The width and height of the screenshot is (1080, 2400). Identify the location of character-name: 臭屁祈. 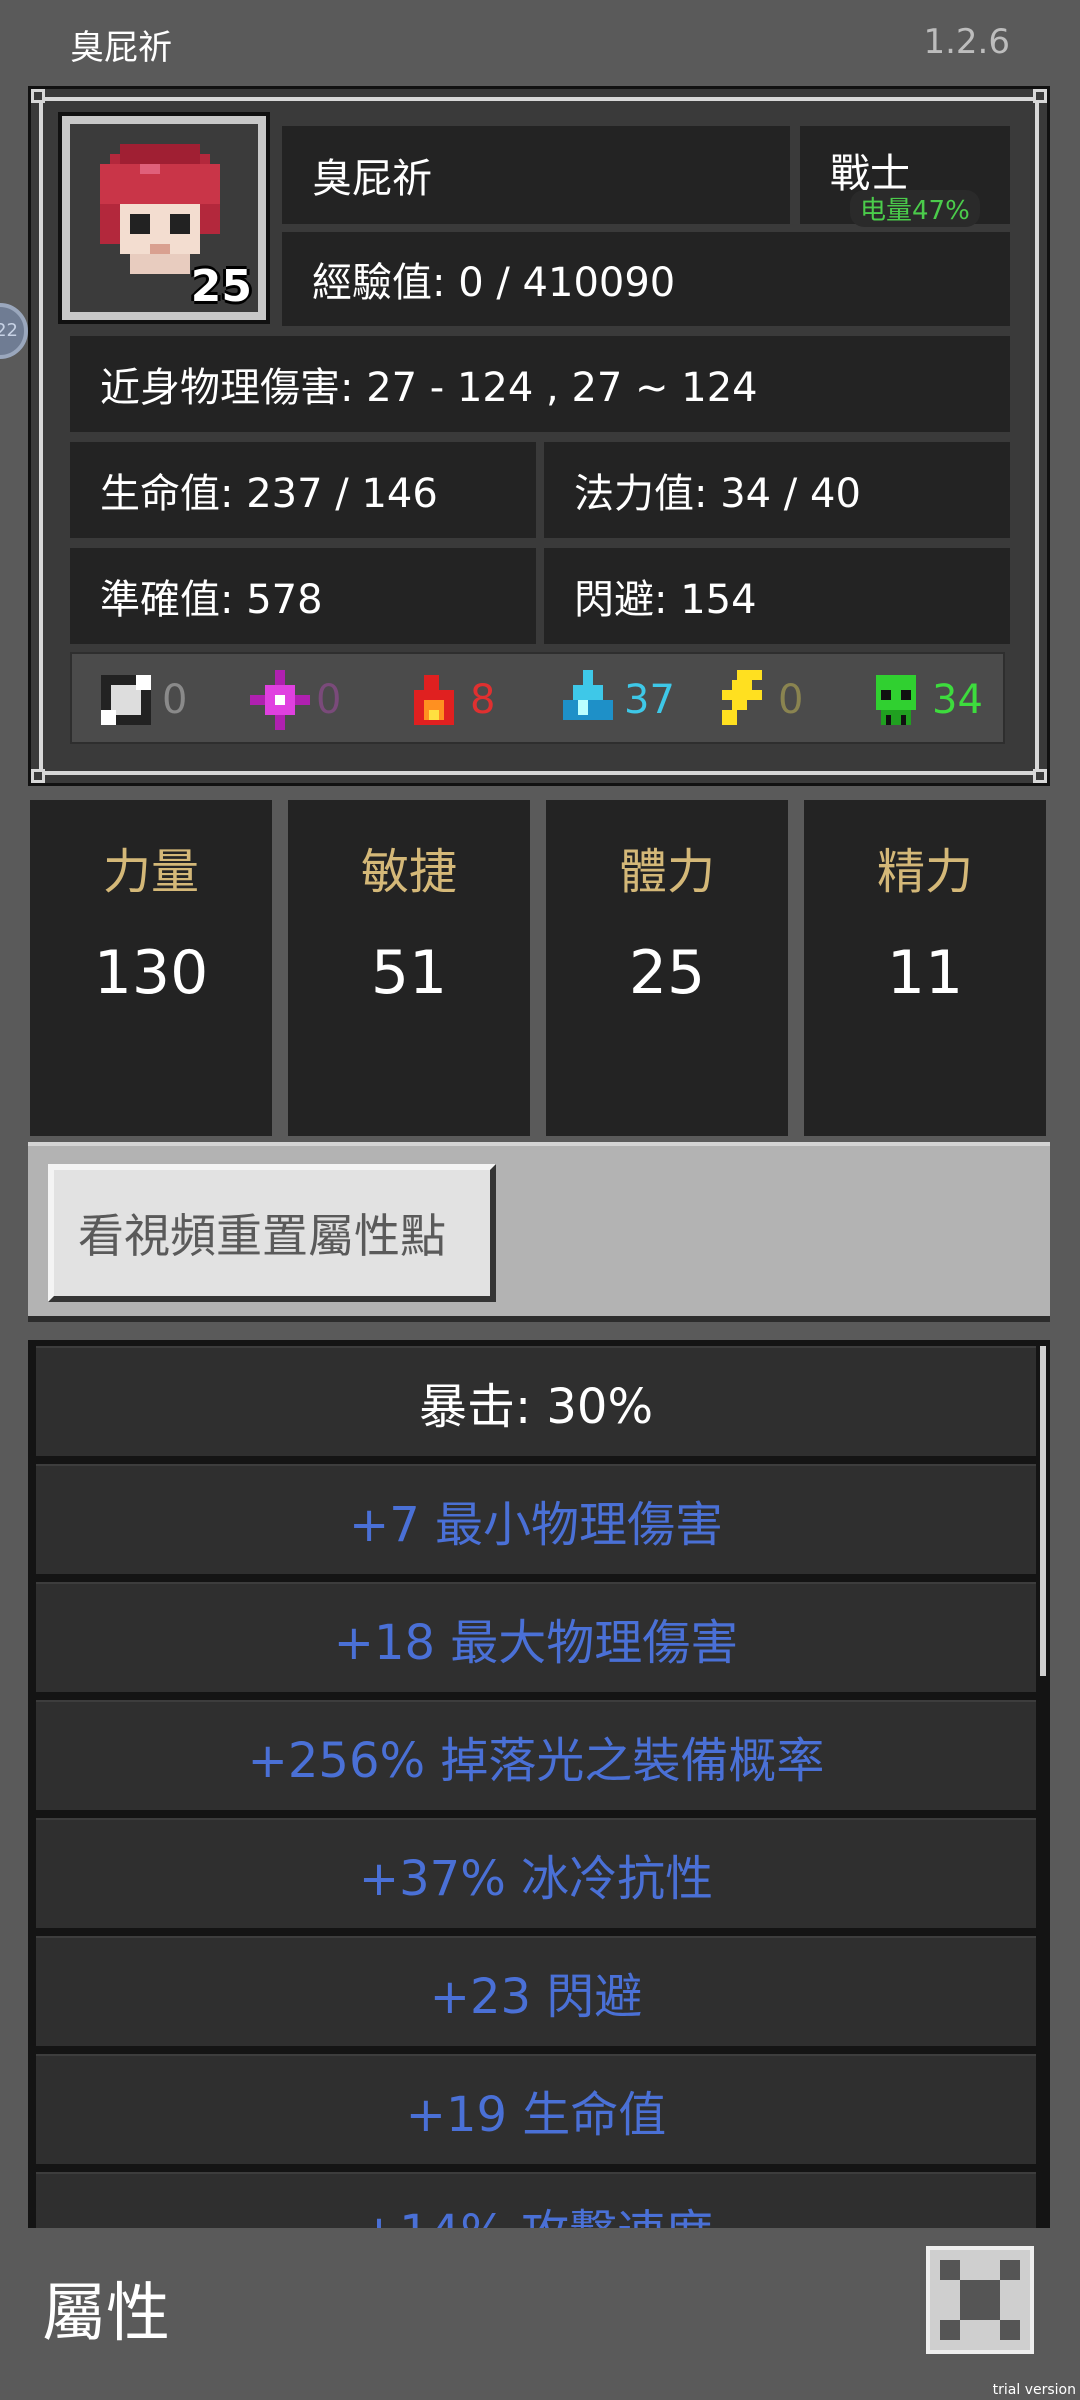
(372, 179).